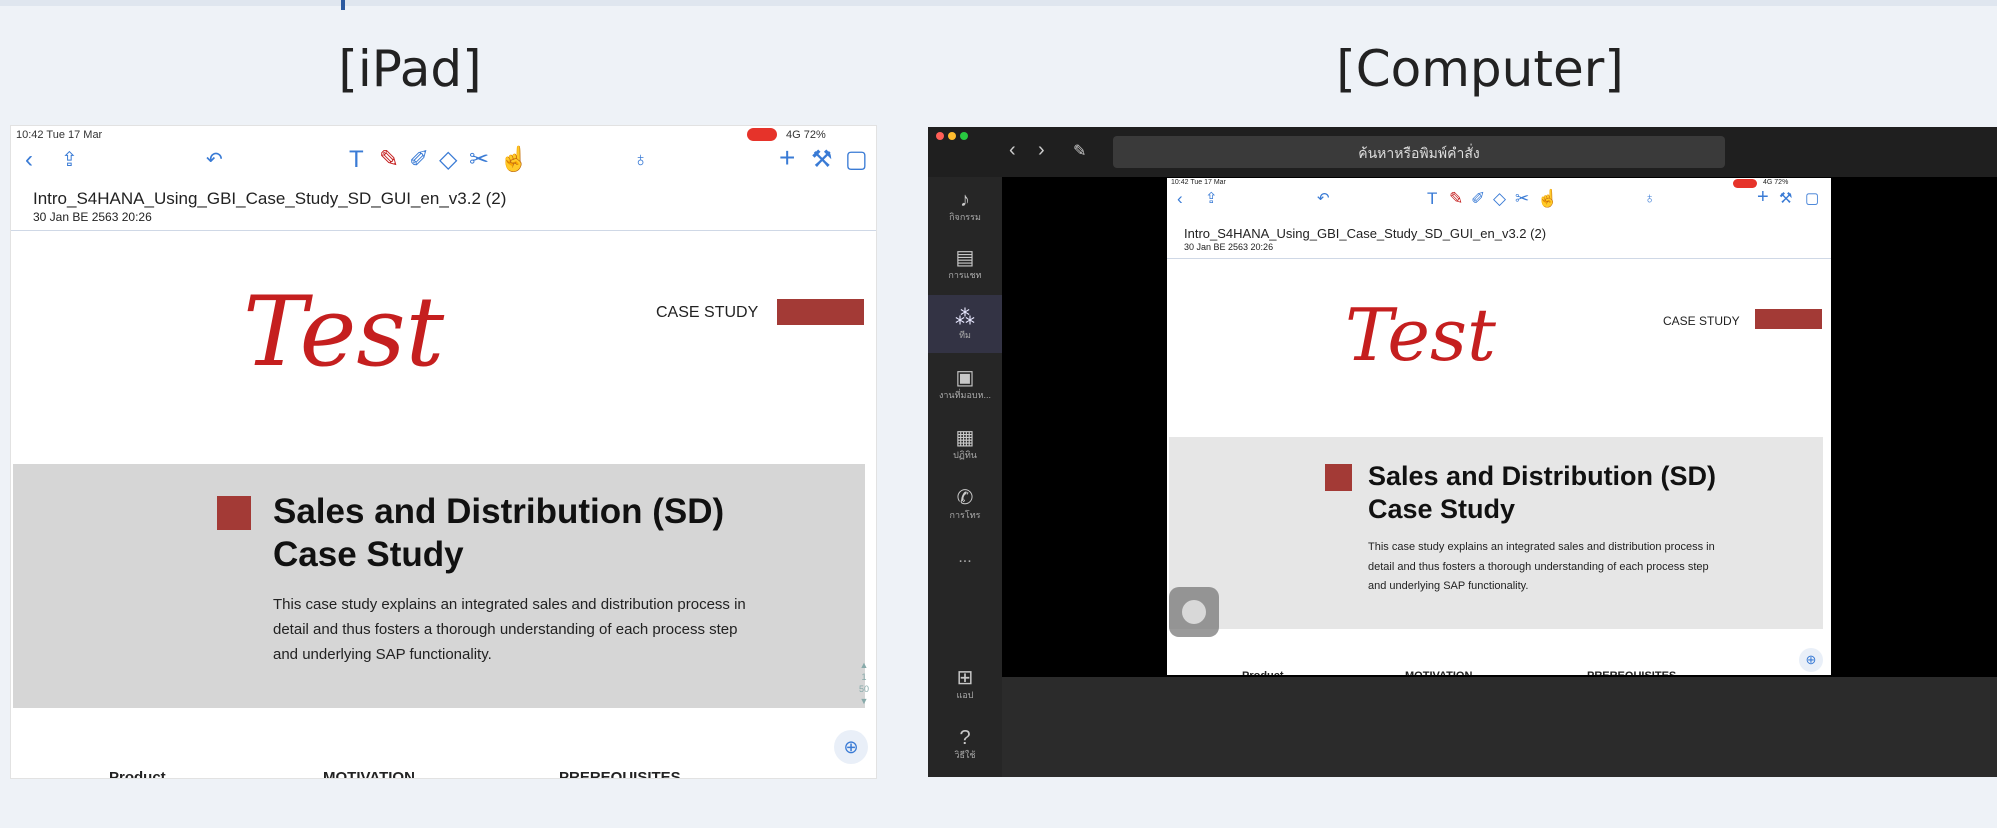 The image size is (1997, 828). I want to click on mirror-body-line3: and underlying SAP functionality., so click(1448, 586).